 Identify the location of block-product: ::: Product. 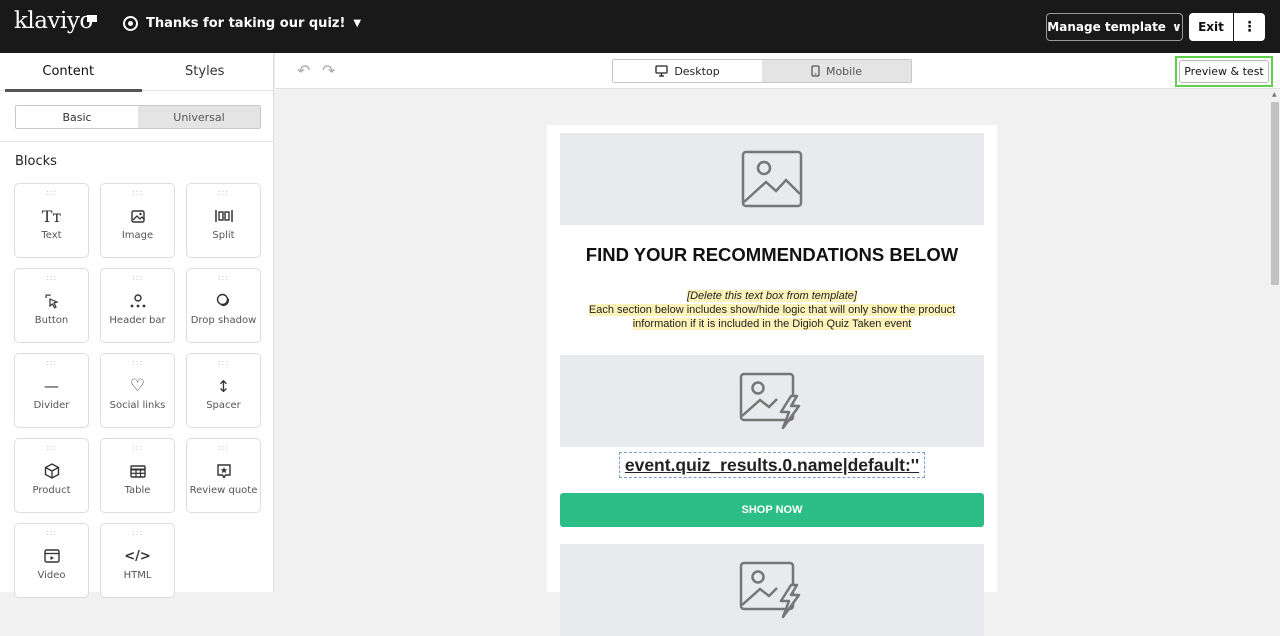
(51, 475).